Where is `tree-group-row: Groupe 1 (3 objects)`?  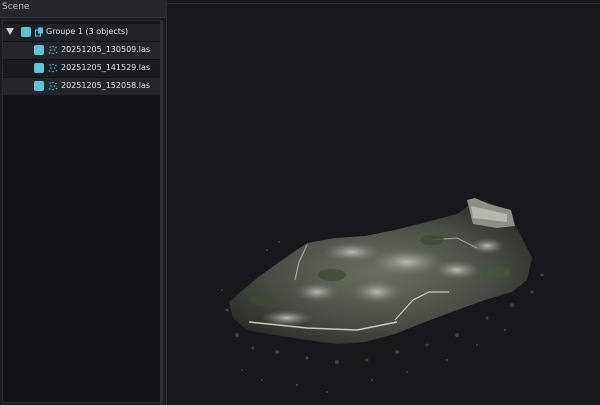
tree-group-row: Groupe 1 (3 objects) is located at coordinates (82, 32).